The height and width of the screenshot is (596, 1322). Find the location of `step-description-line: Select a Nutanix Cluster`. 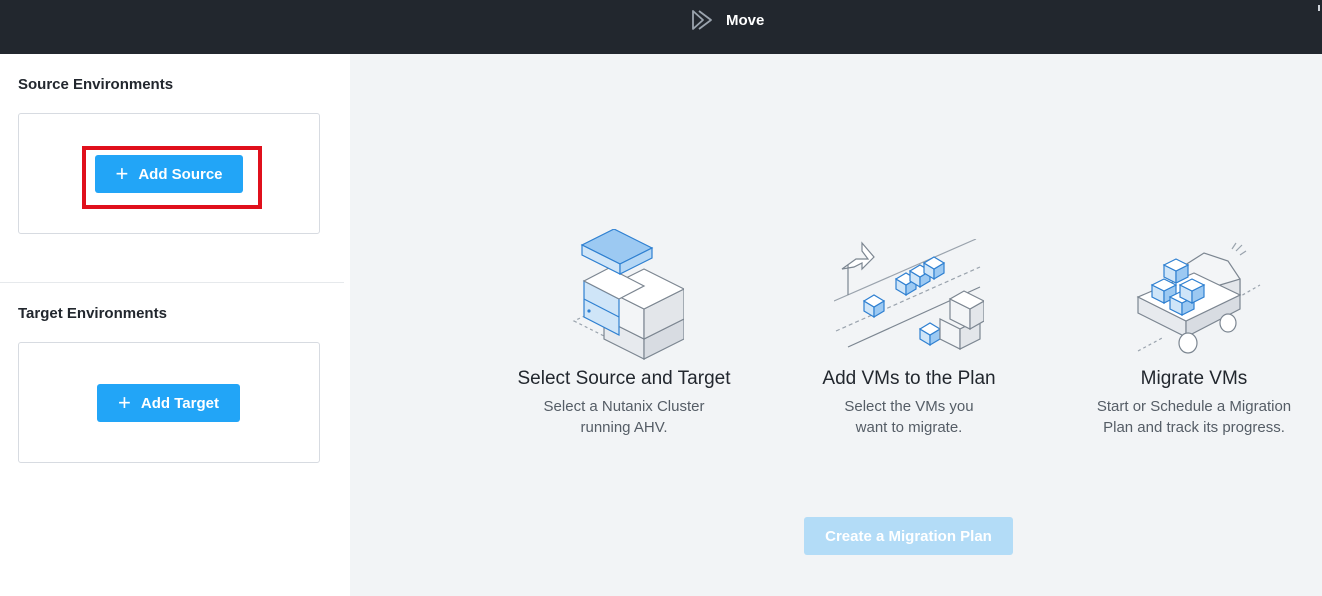

step-description-line: Select a Nutanix Cluster is located at coordinates (624, 406).